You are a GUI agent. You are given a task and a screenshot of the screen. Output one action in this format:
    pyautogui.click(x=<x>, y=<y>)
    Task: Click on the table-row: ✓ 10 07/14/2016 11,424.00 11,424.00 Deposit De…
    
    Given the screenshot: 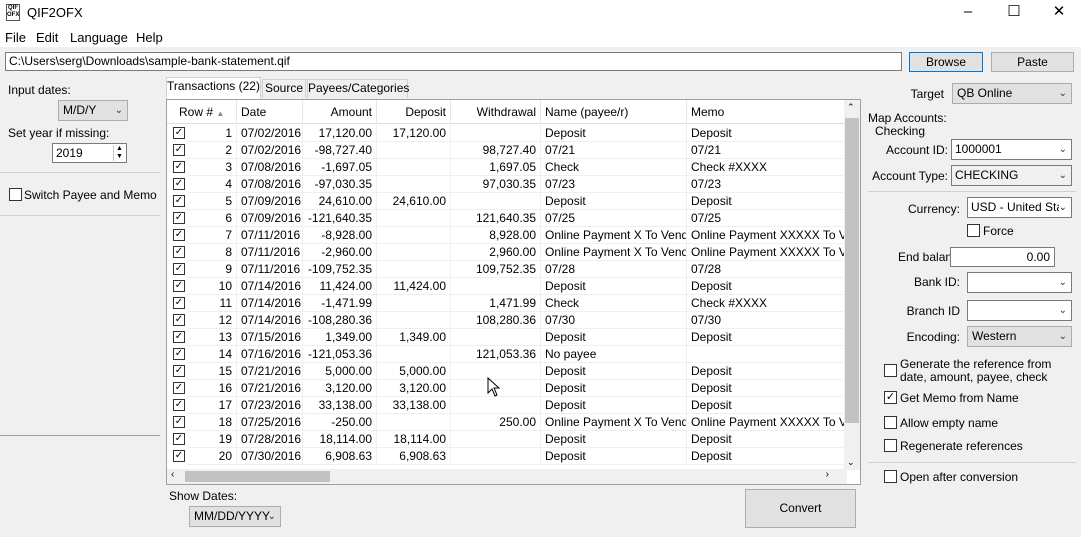 What is the action you would take?
    pyautogui.click(x=507, y=286)
    